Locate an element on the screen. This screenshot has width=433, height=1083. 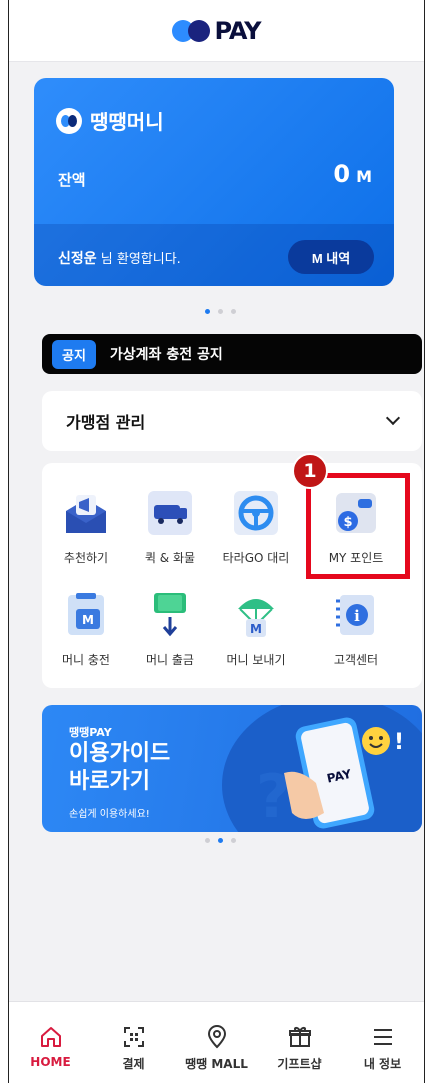
tab-mall: 땡땡 MALL is located at coordinates (216, 1042).